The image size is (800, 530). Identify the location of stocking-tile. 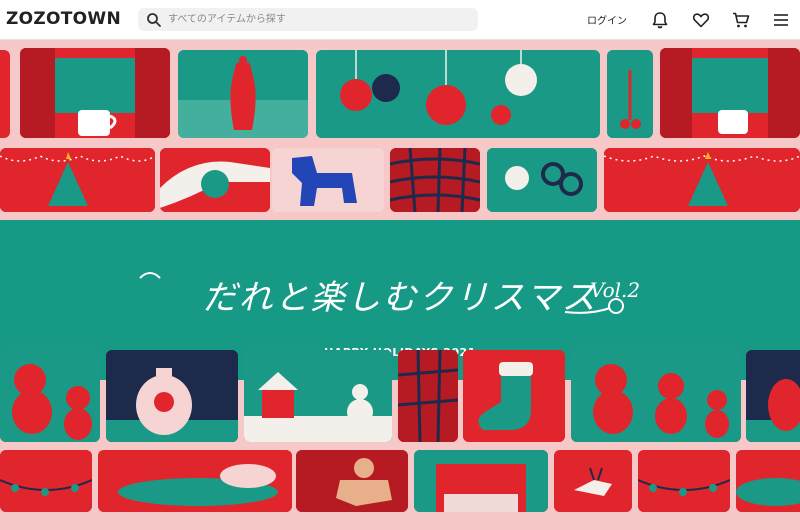
(514, 396).